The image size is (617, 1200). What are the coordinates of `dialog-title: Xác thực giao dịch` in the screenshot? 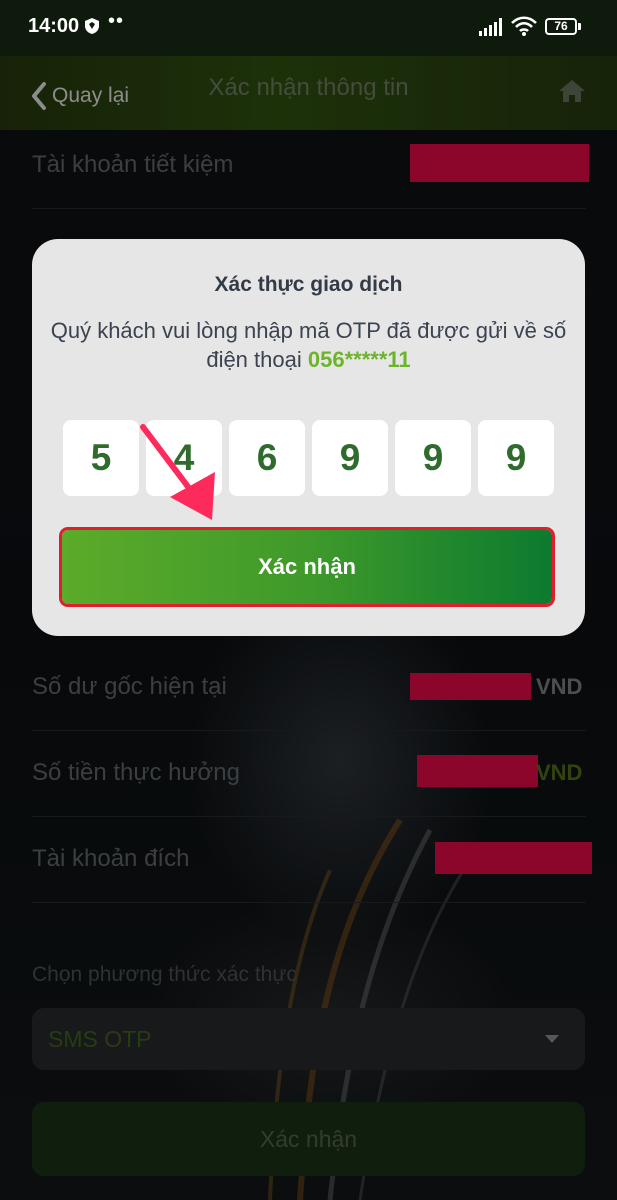 It's located at (308, 284).